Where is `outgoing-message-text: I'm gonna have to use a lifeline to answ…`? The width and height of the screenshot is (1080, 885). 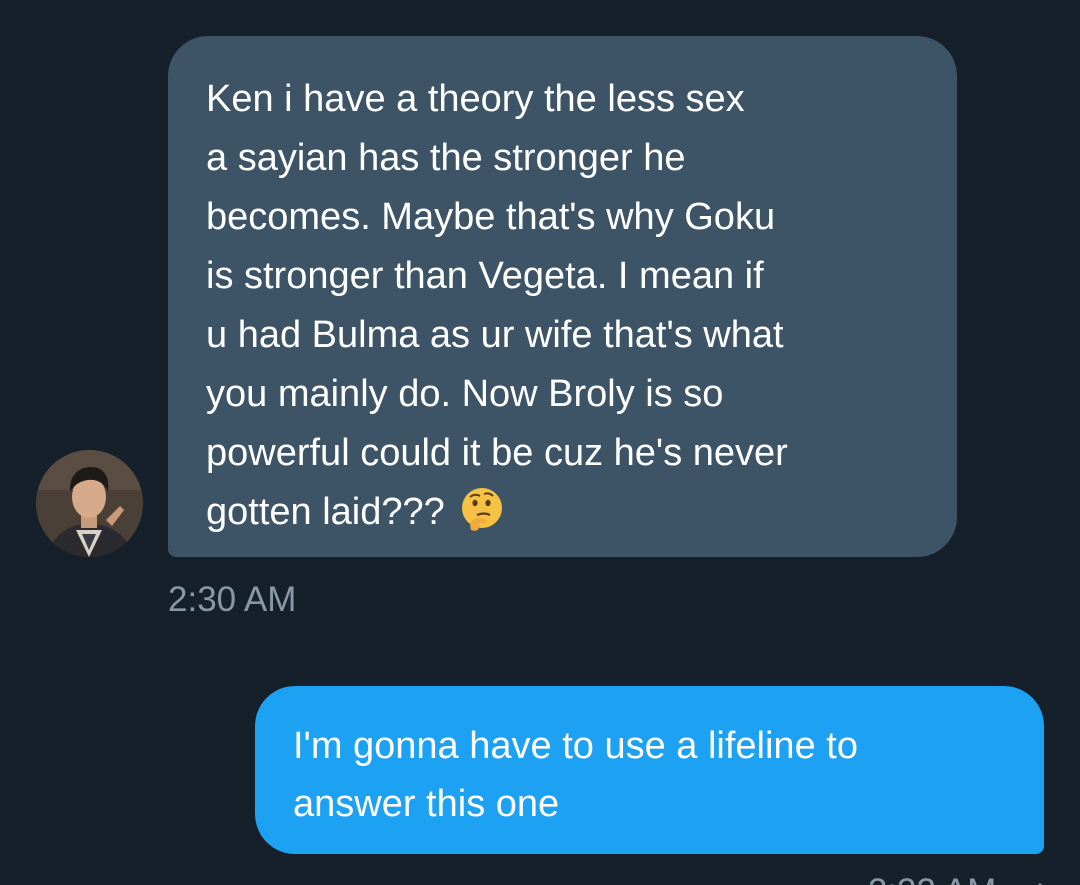 outgoing-message-text: I'm gonna have to use a lifeline to answ… is located at coordinates (575, 775).